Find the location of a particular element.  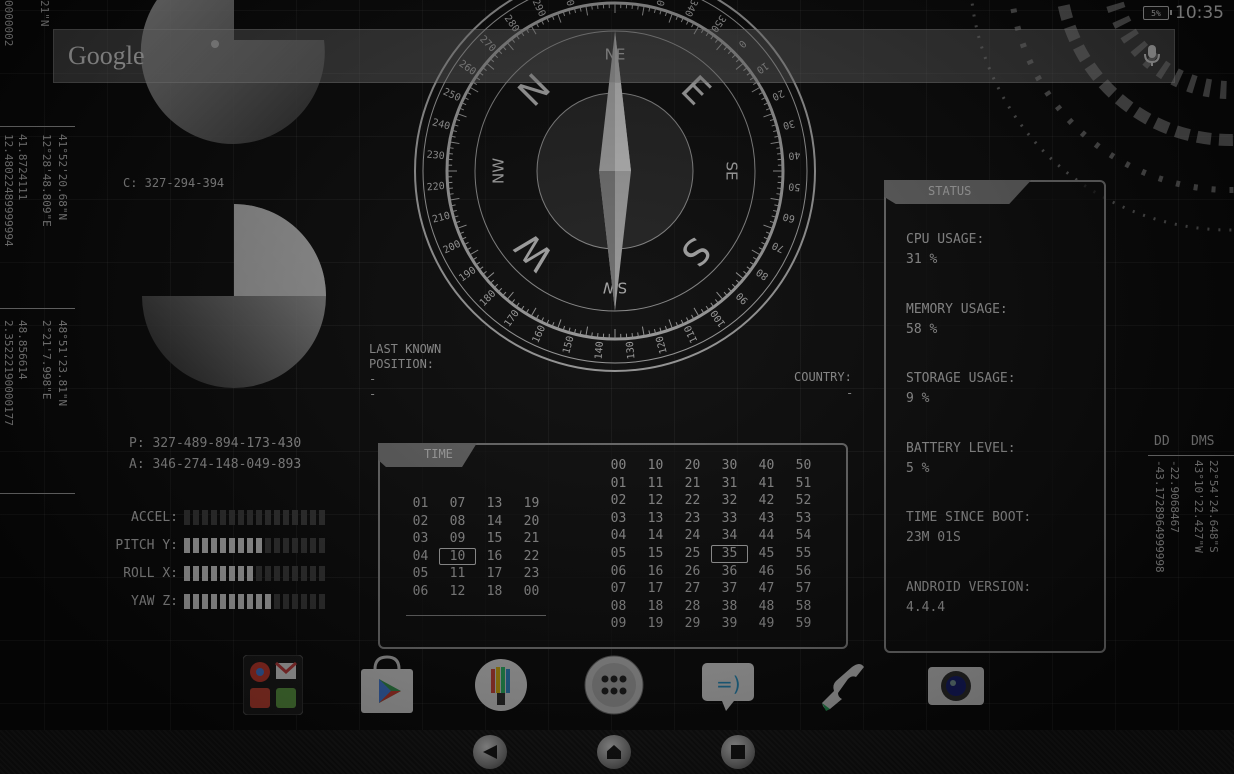

time-cell: 28 is located at coordinates (692, 606).